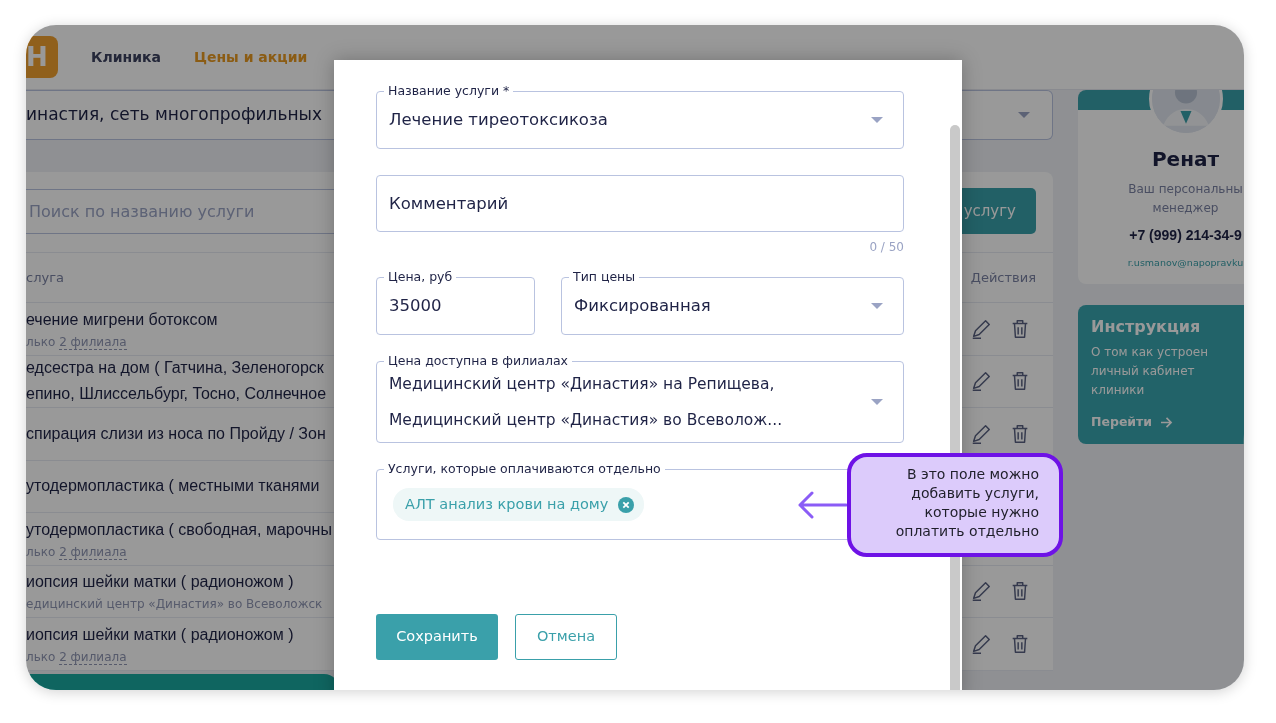  Describe the element at coordinates (174, 605) in the screenshot. I see `branch-note: едицинский центр «Династия» во Всеволожск` at that location.